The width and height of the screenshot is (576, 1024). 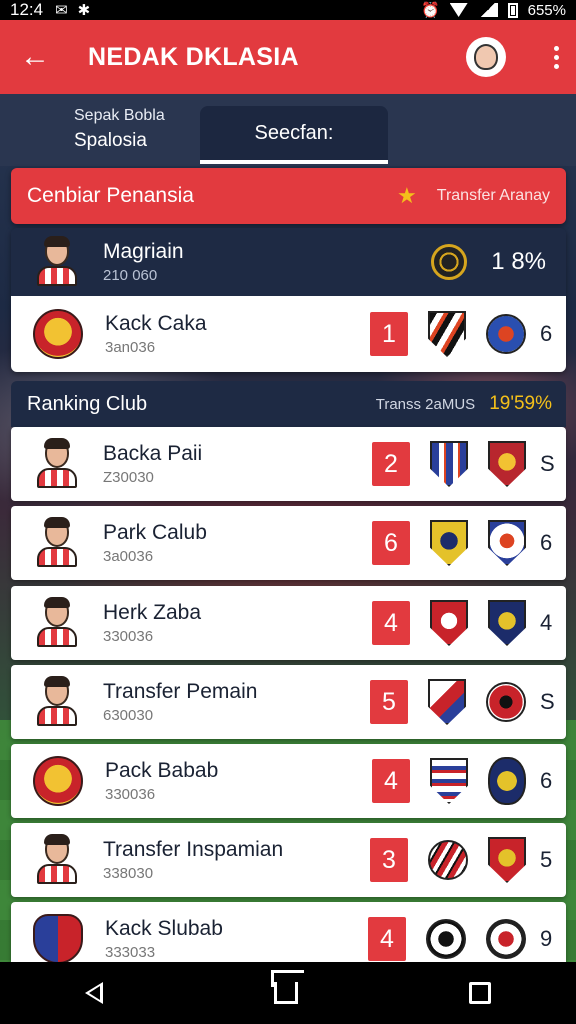 I want to click on row-name: Backa Paii, so click(x=153, y=453).